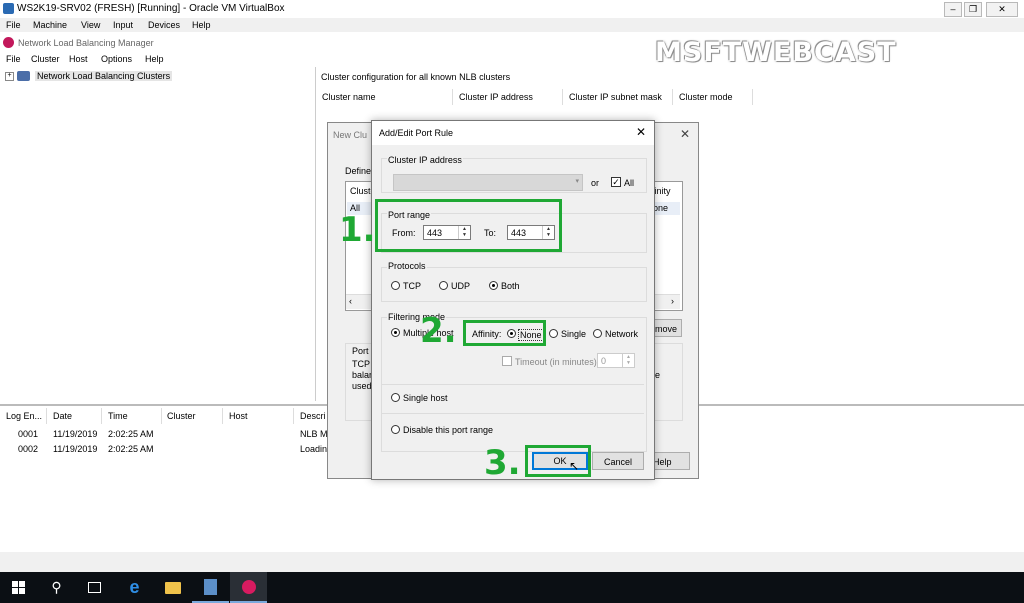  I want to click on scroll-left-icon: ‹, so click(350, 301).